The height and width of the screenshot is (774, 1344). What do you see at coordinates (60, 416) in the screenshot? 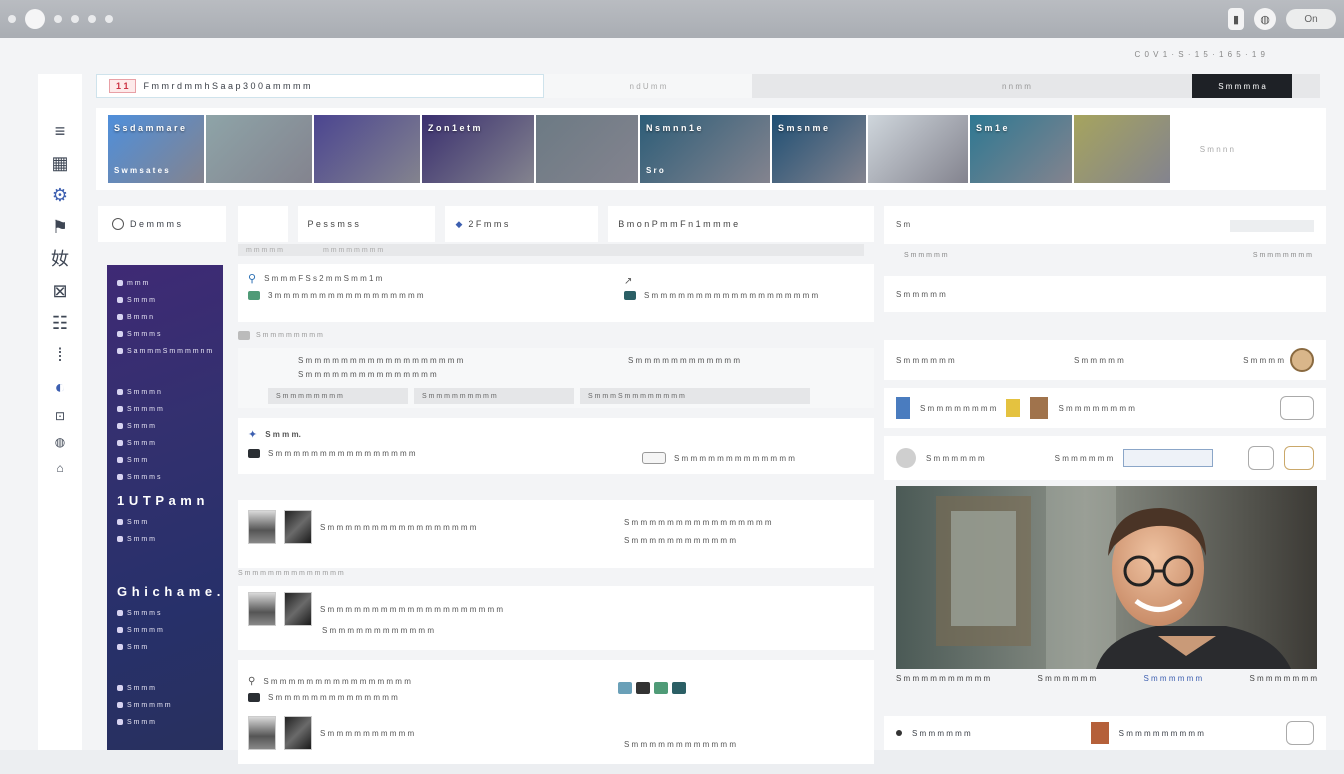
I see `rail-item-9: ⊡` at bounding box center [60, 416].